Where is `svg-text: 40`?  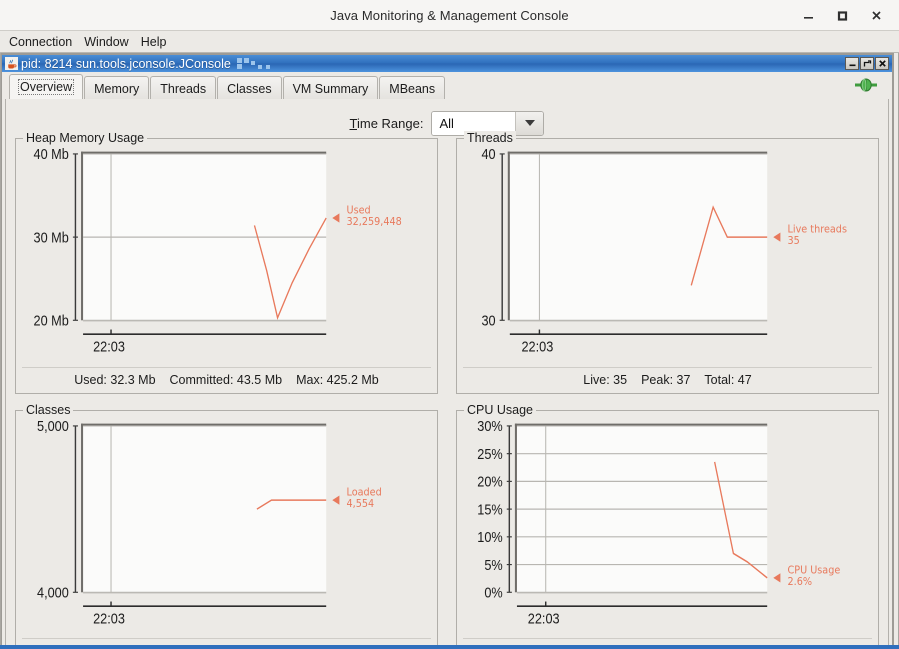 svg-text: 40 is located at coordinates (488, 154).